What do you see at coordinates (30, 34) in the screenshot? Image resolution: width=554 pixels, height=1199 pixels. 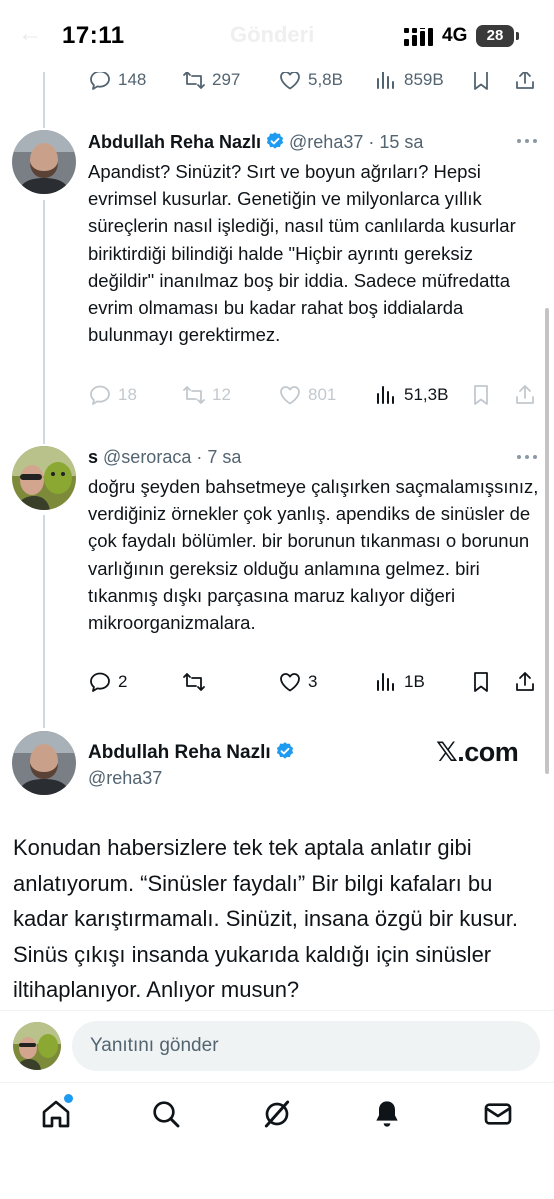 I see `back-arrow-icon: ←` at bounding box center [30, 34].